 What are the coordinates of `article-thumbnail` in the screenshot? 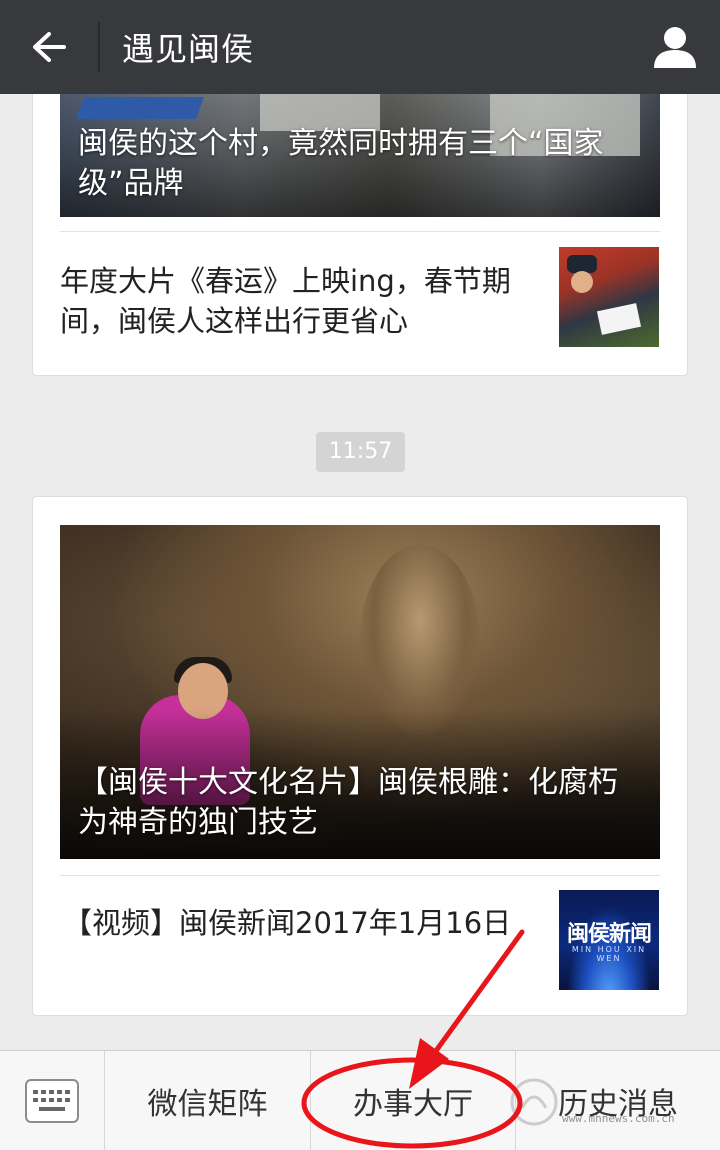 It's located at (609, 297).